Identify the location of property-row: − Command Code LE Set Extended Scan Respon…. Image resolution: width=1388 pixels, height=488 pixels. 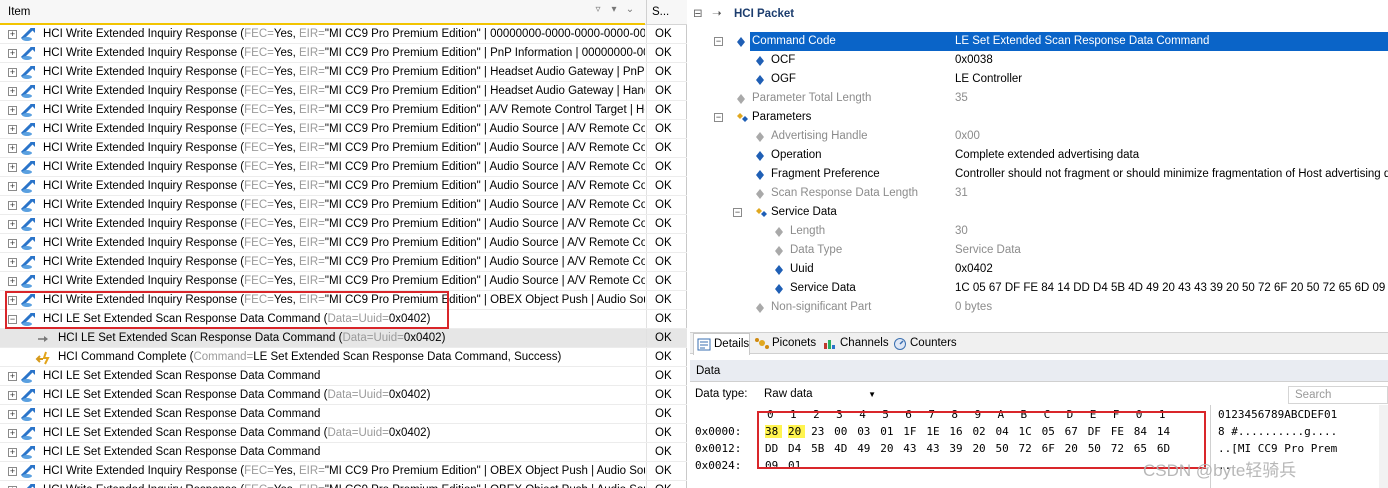
(1039, 41).